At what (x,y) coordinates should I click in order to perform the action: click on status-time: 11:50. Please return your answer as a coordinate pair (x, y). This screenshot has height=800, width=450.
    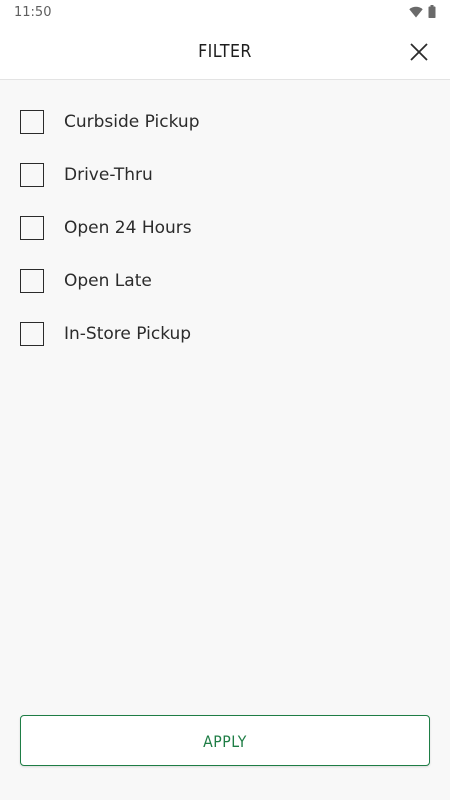
    Looking at the image, I should click on (33, 12).